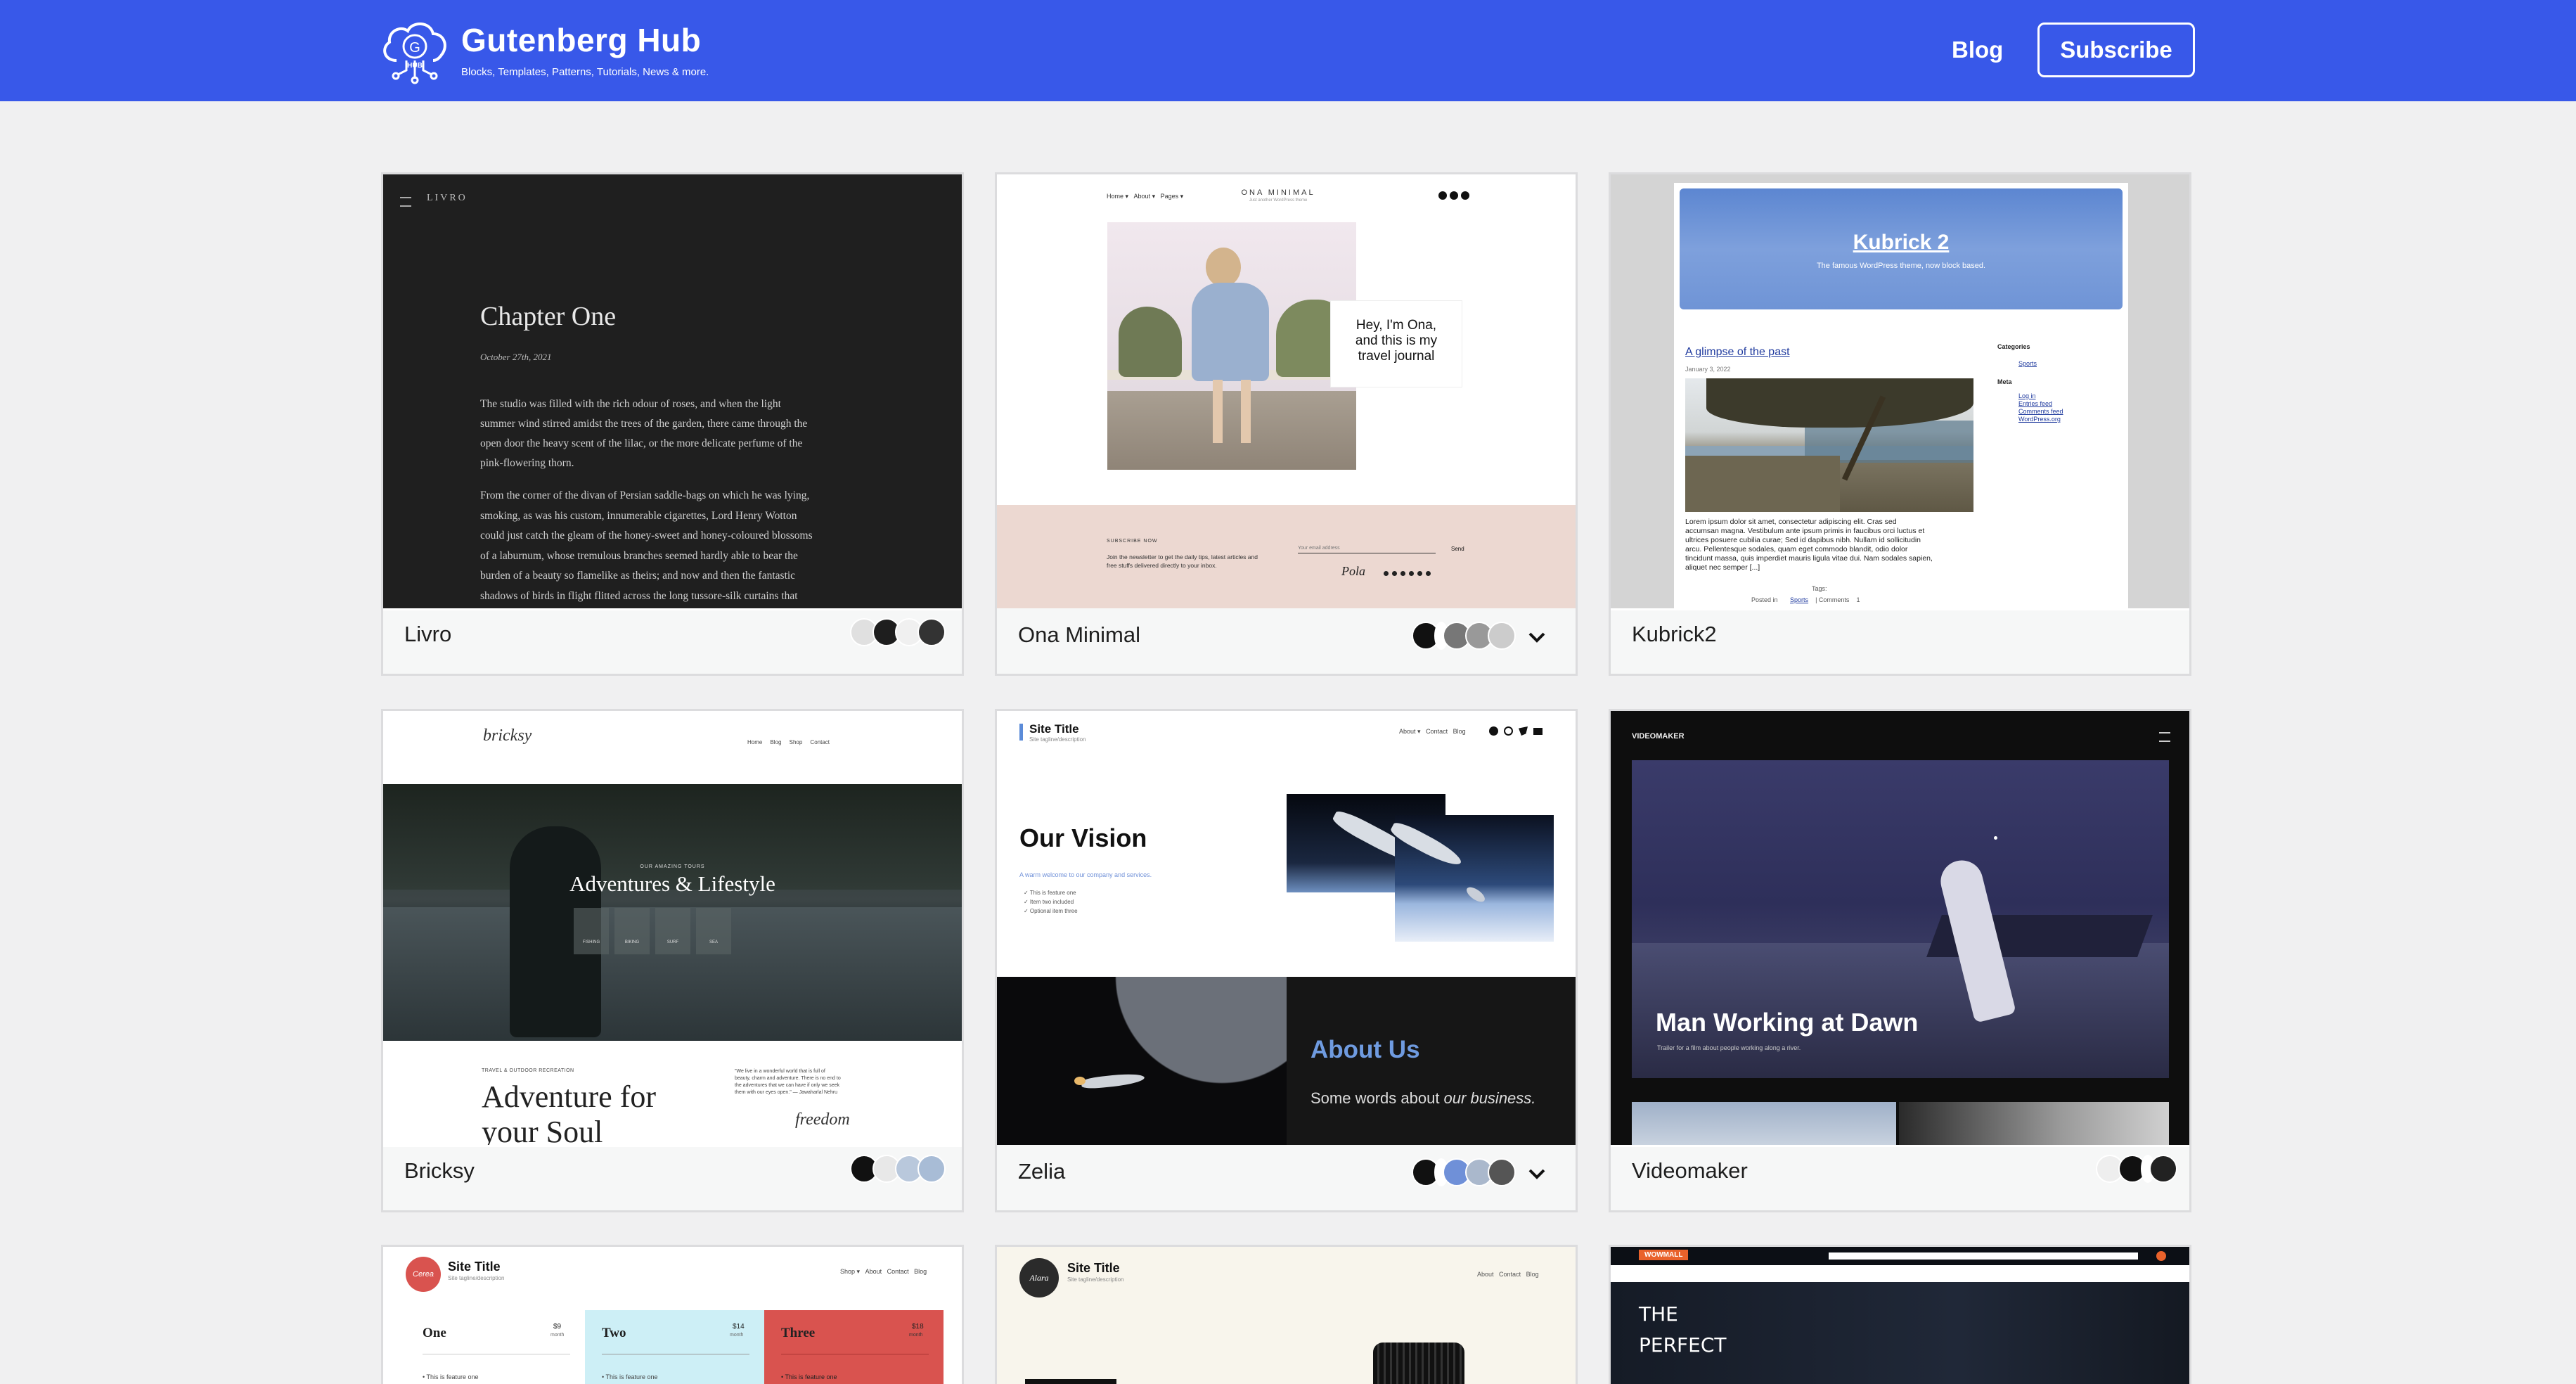 This screenshot has width=2576, height=1384. Describe the element at coordinates (1039, 1278) in the screenshot. I see `alara-logo: Alara` at that location.